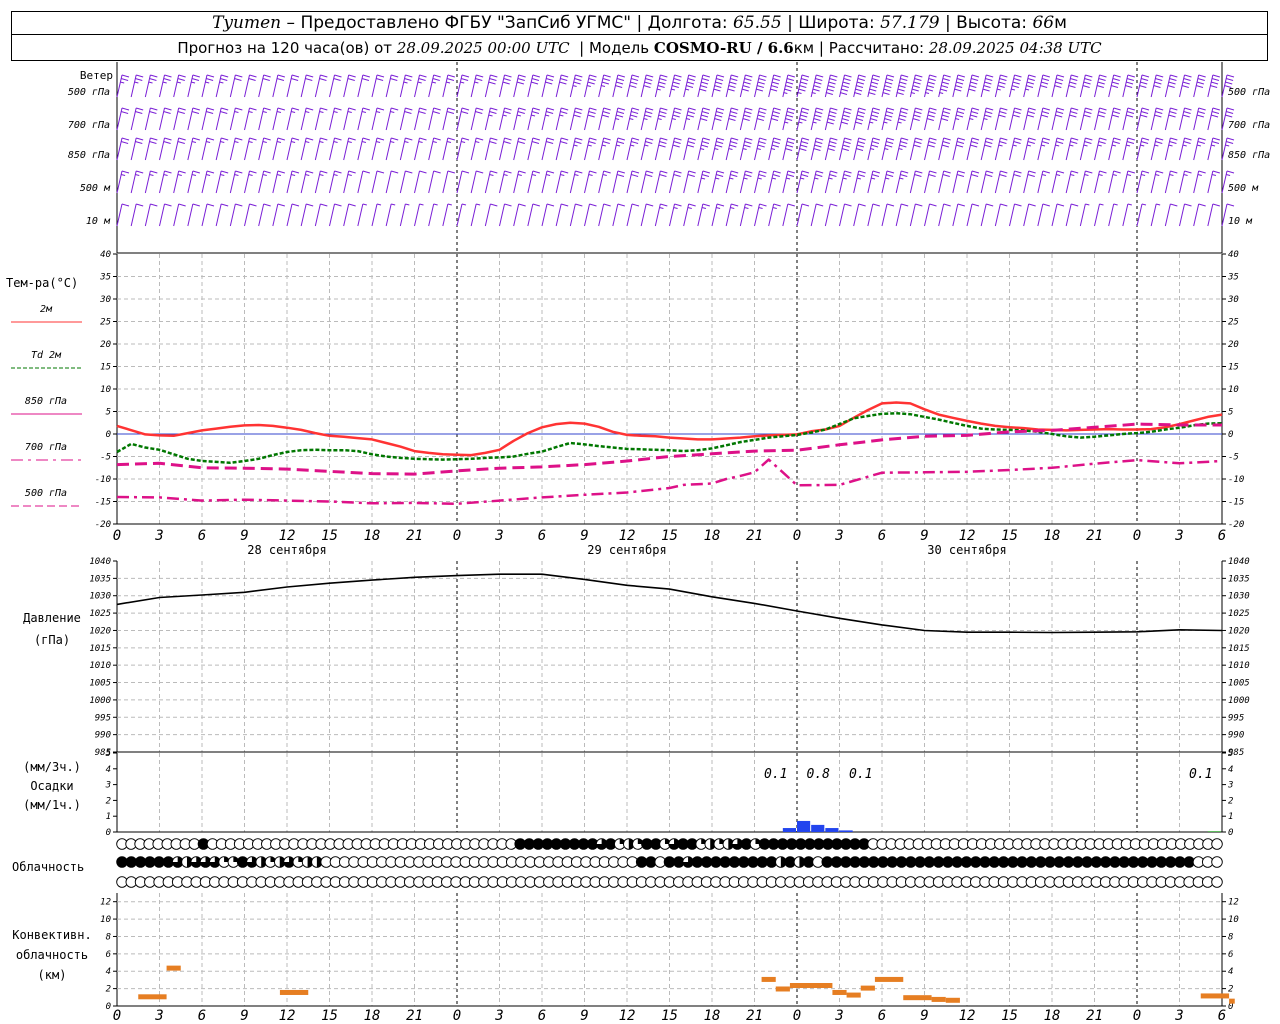  I want to click on wind-level-label-left: 10 м, so click(98, 221).